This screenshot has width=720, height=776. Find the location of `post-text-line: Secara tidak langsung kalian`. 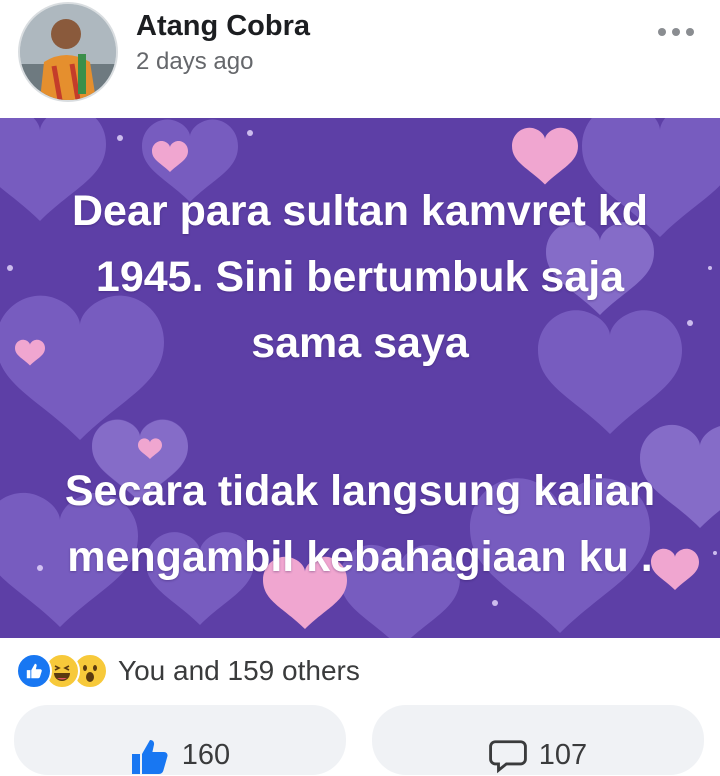

post-text-line: Secara tidak langsung kalian is located at coordinates (360, 491).